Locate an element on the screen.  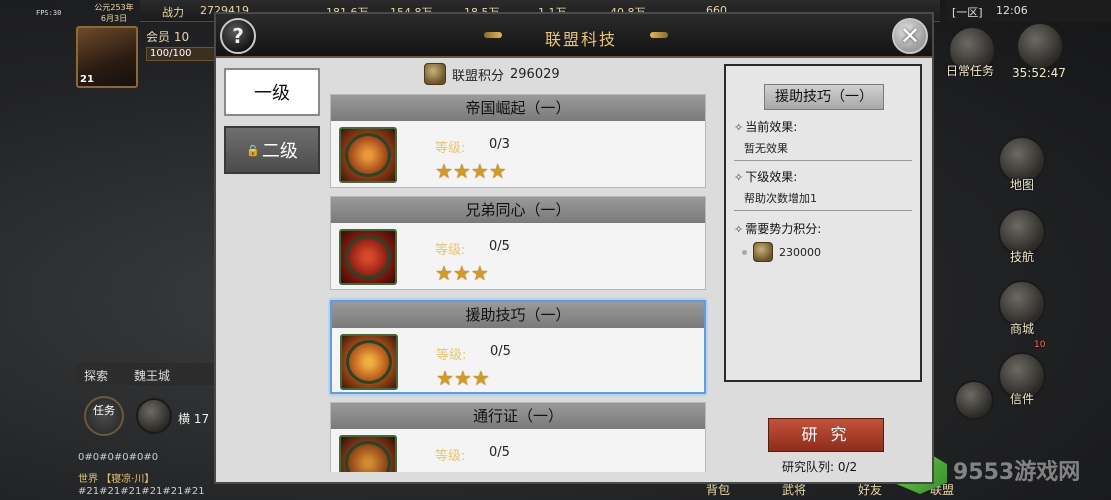
chat-tabs: 探索 魏王城 is located at coordinates (146, 374).